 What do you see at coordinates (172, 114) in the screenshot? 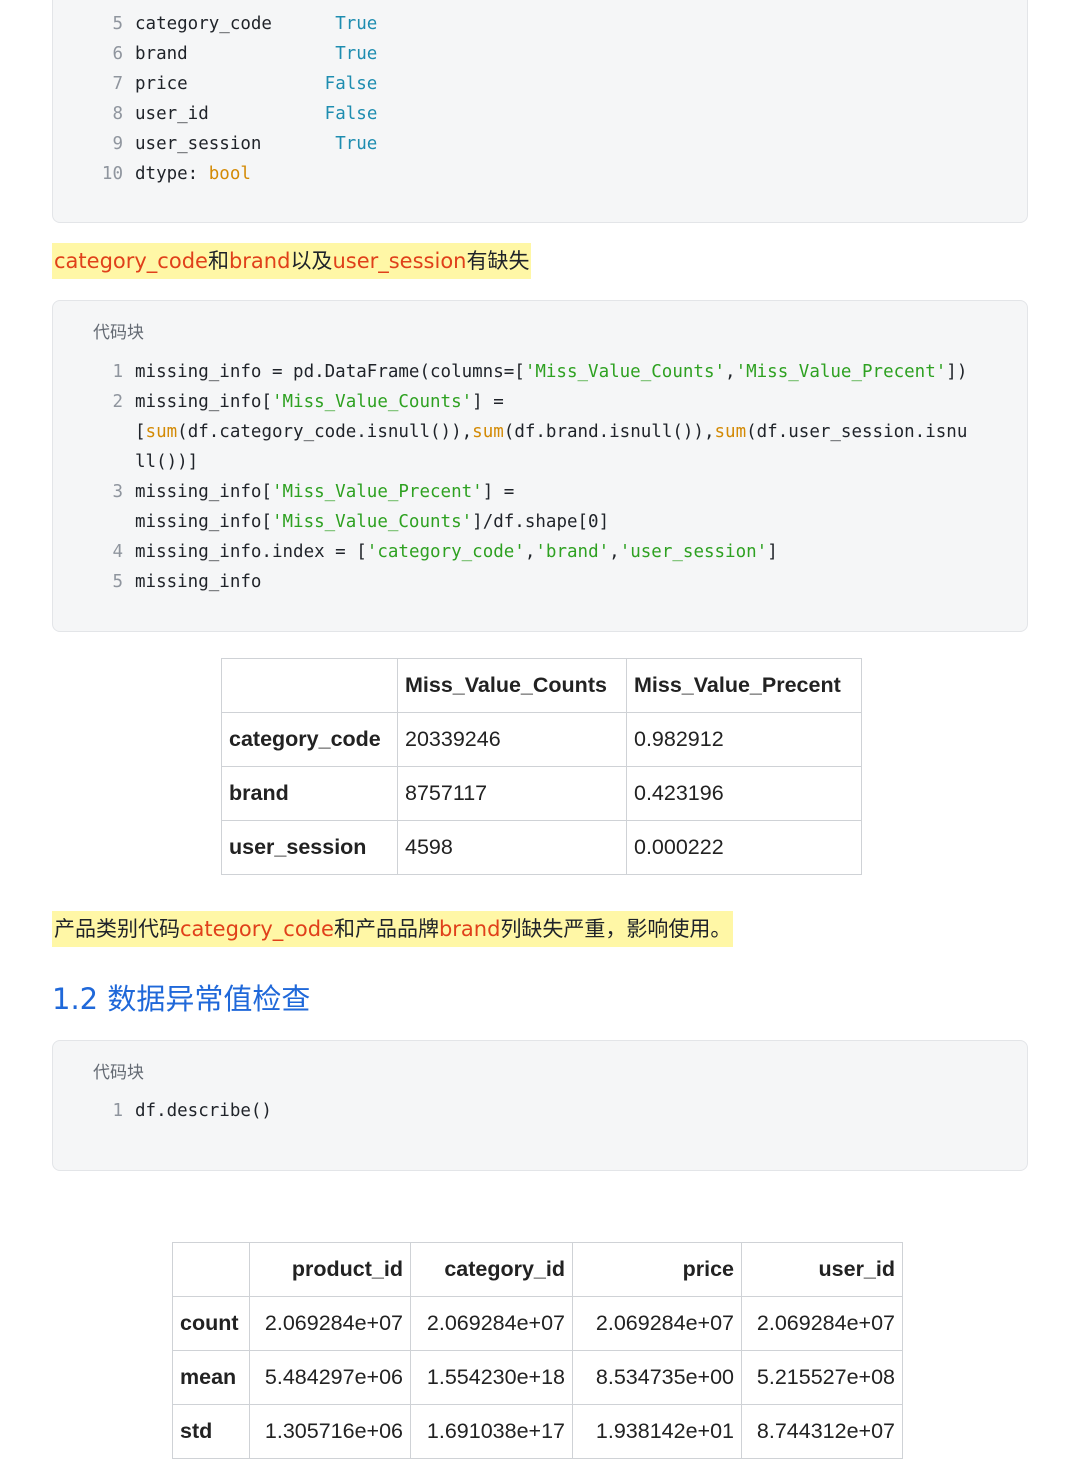
I see `column-name: user_id` at bounding box center [172, 114].